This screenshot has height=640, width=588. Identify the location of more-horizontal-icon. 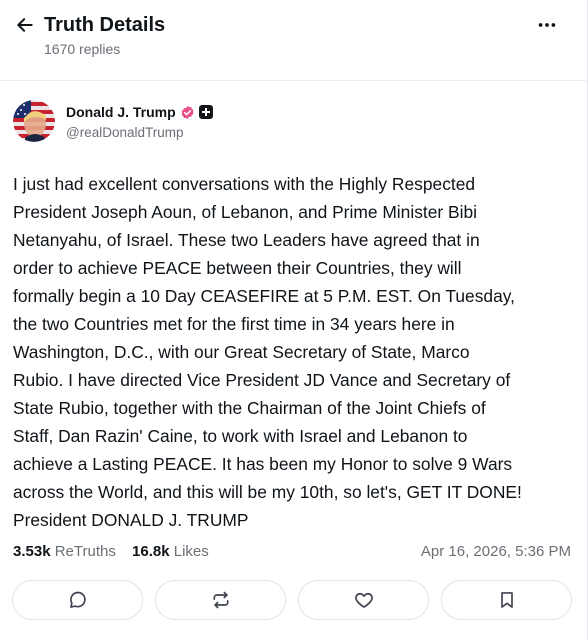
(547, 25).